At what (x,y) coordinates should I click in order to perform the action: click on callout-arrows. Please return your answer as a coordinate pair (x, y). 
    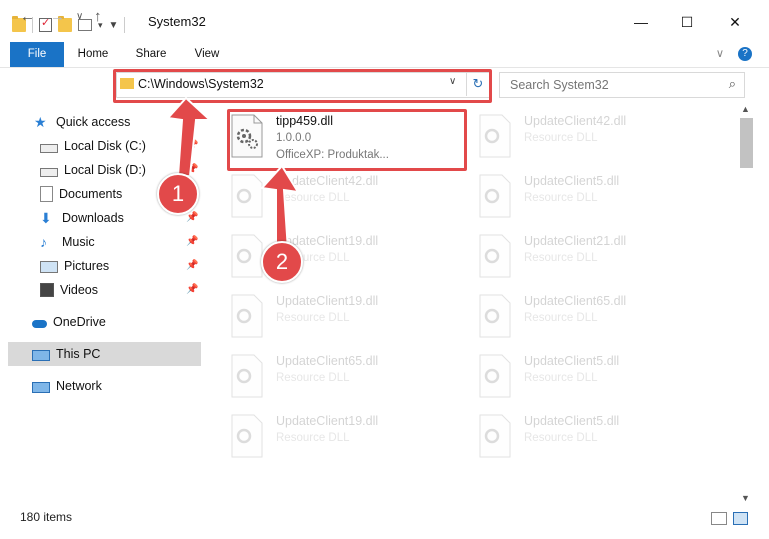
    Looking at the image, I should click on (233, 174).